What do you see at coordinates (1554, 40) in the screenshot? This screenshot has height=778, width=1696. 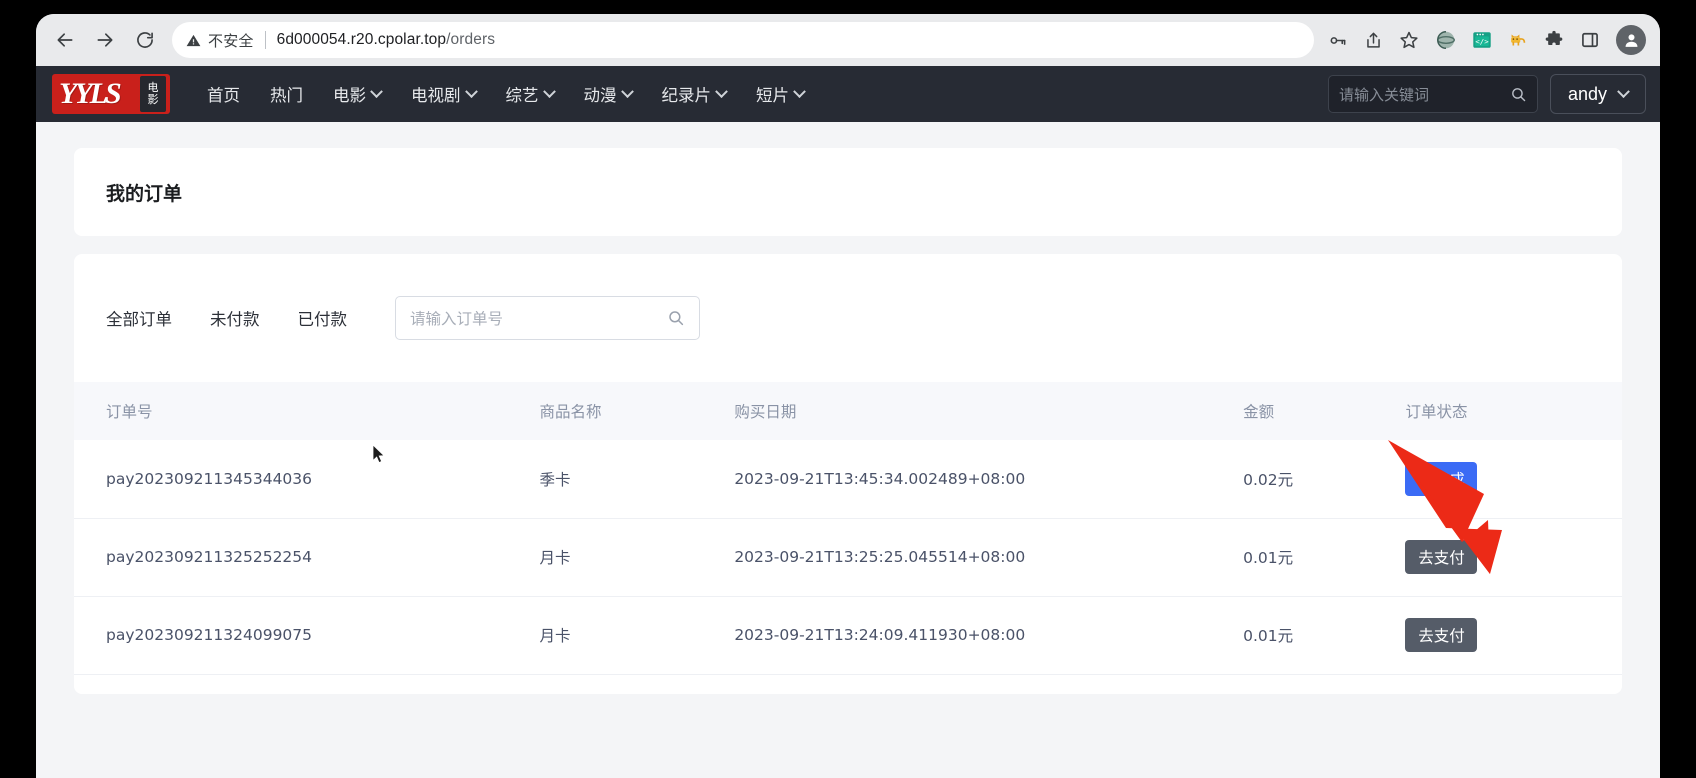 I see `puzzle-extension-button` at bounding box center [1554, 40].